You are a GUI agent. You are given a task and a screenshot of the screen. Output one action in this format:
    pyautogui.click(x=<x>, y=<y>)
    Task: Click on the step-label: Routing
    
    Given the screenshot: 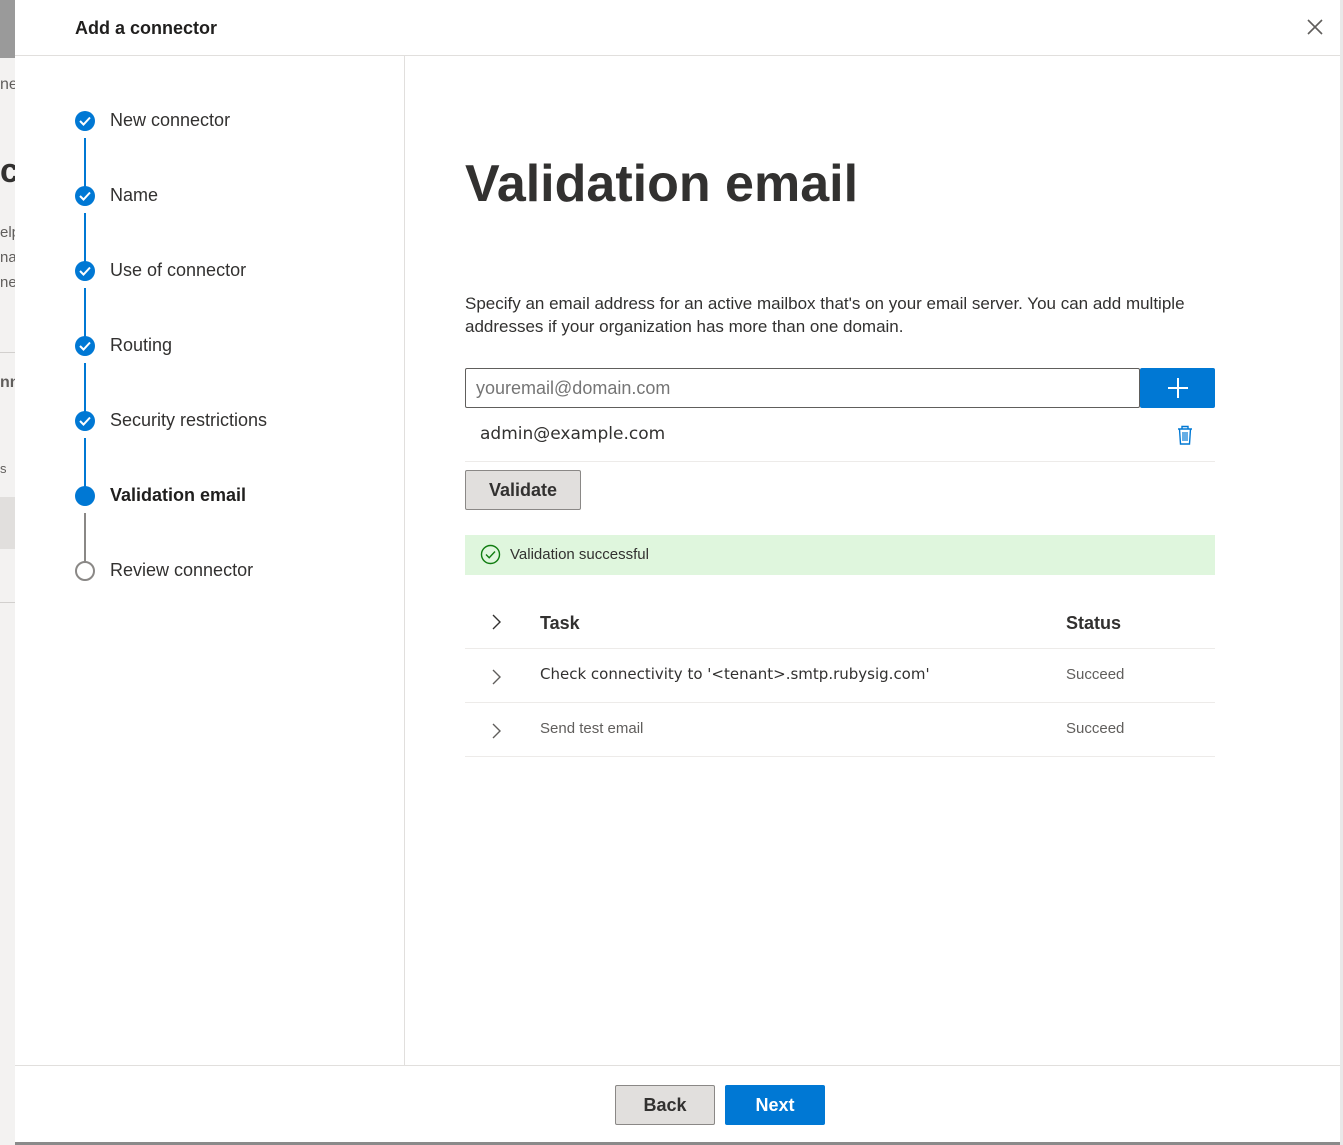 What is the action you would take?
    pyautogui.click(x=141, y=345)
    